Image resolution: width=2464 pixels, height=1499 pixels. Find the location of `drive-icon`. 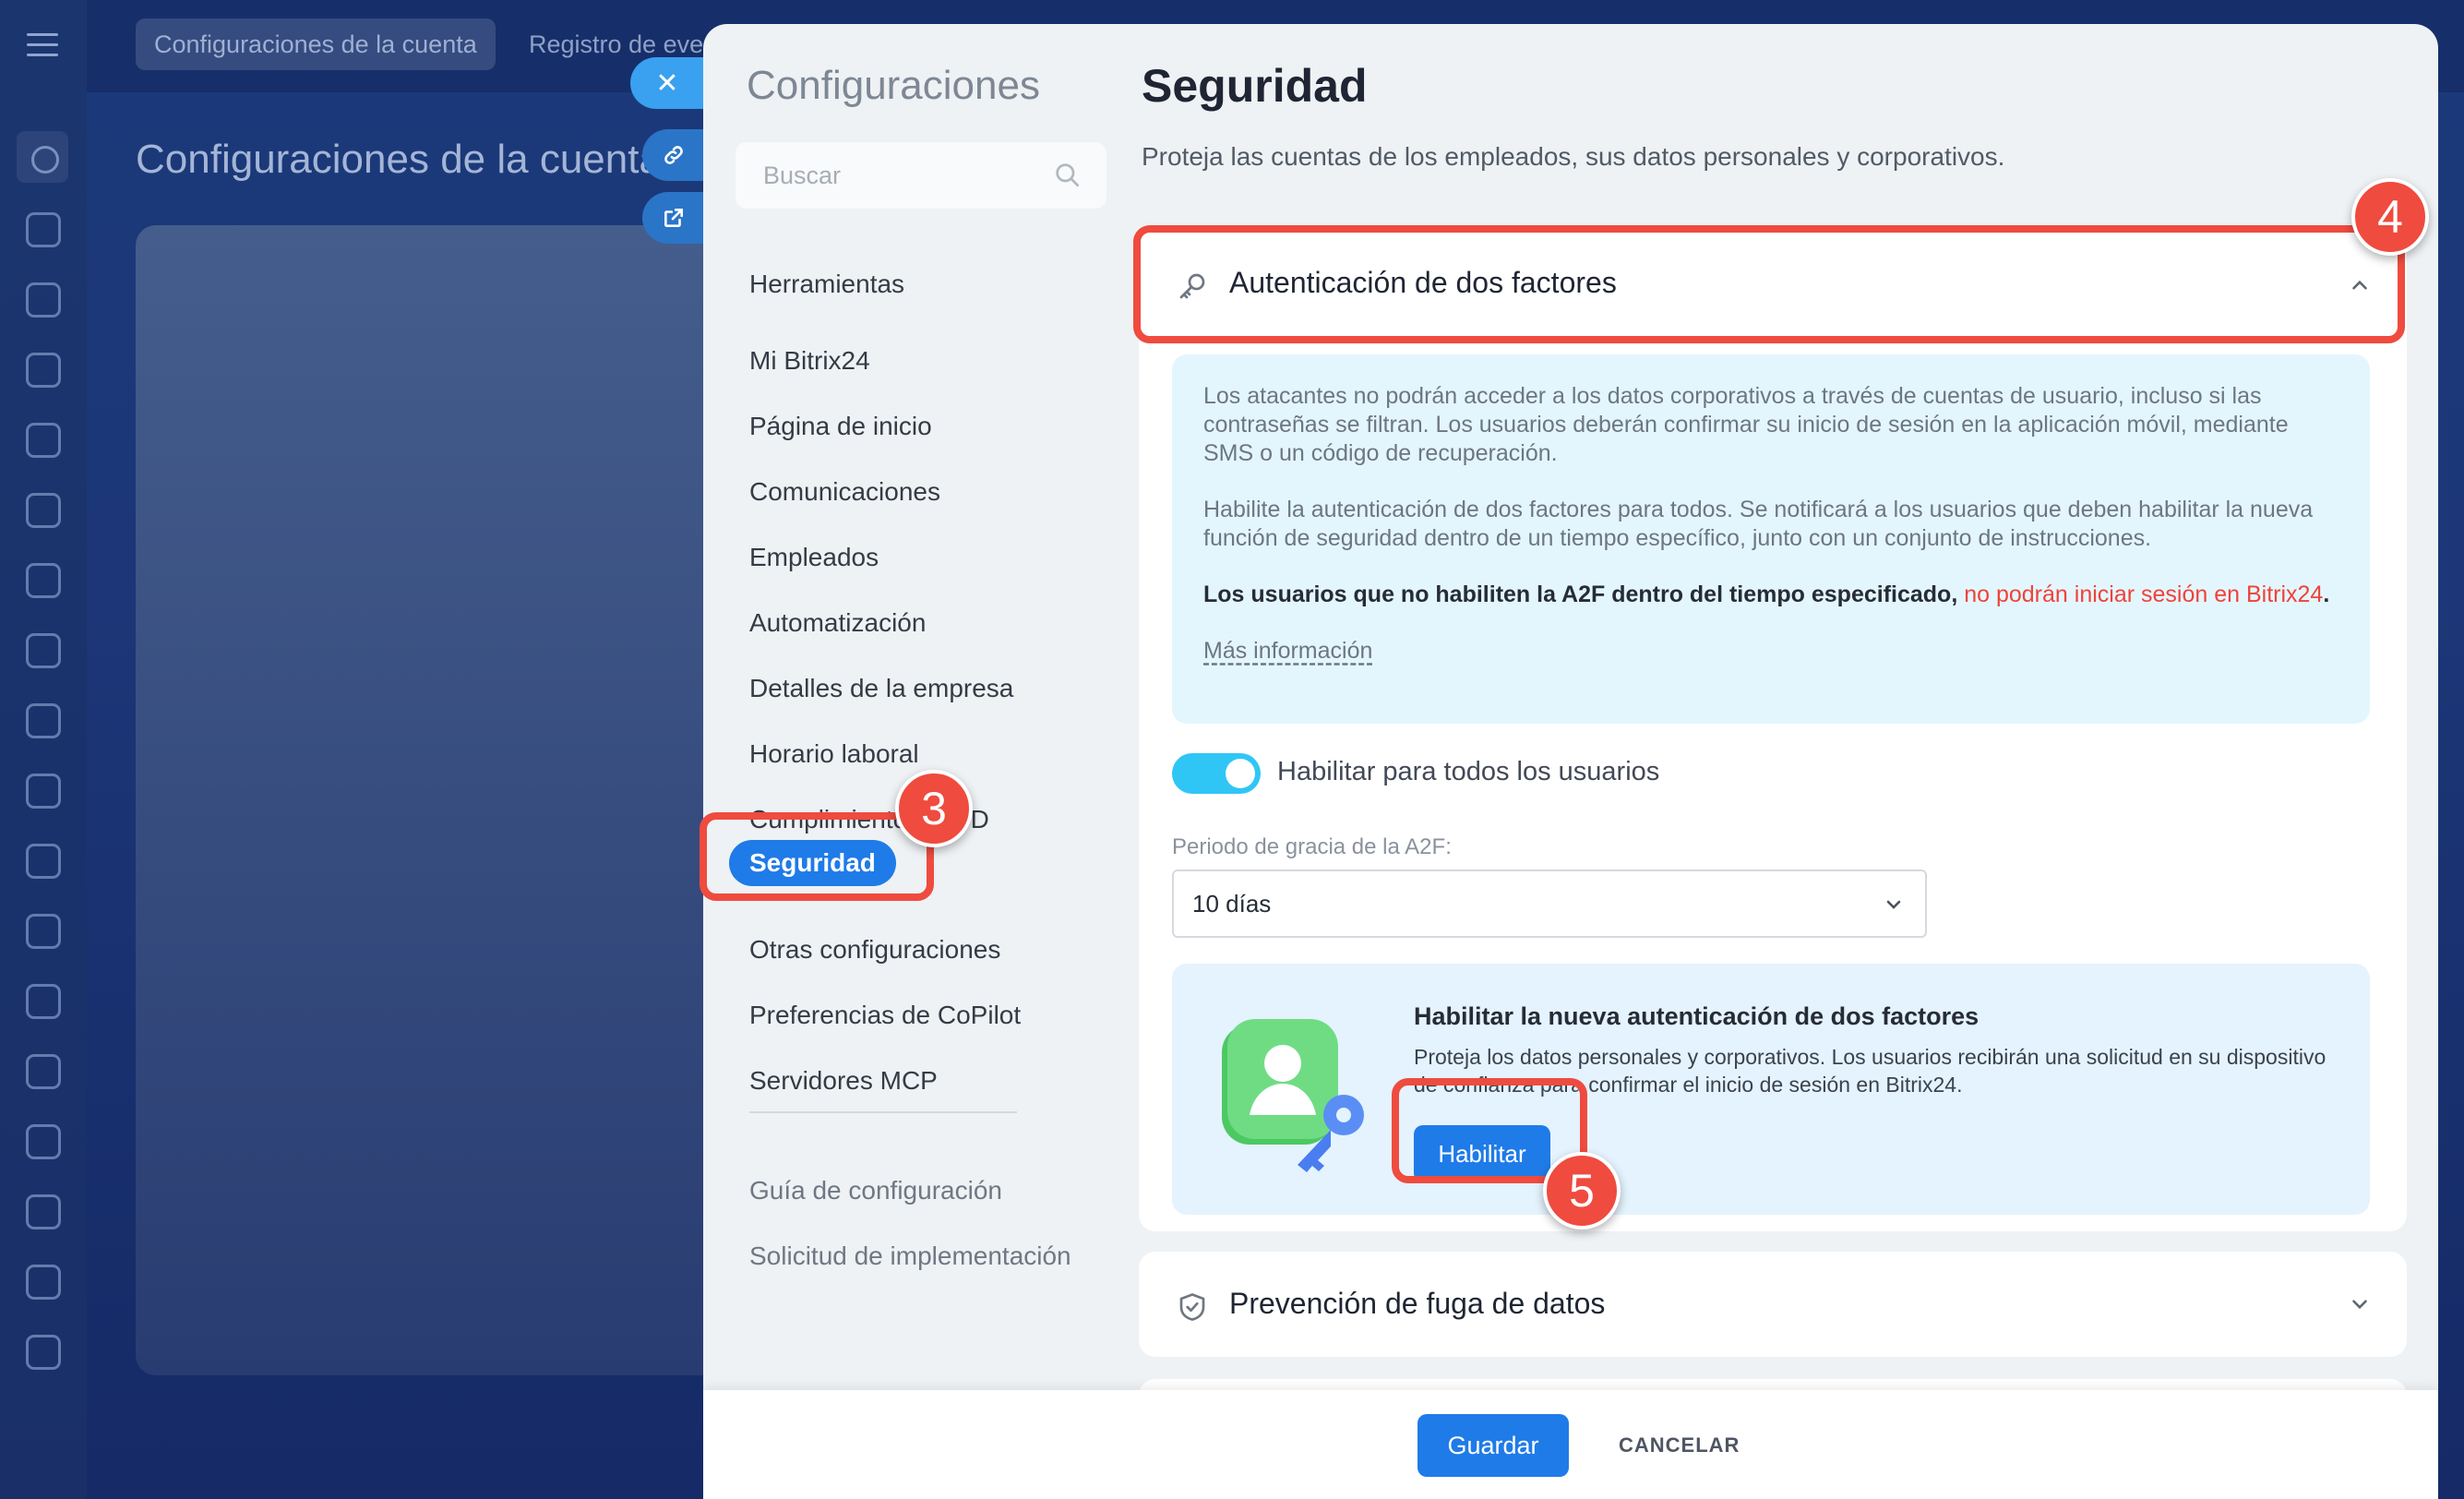

drive-icon is located at coordinates (43, 650).